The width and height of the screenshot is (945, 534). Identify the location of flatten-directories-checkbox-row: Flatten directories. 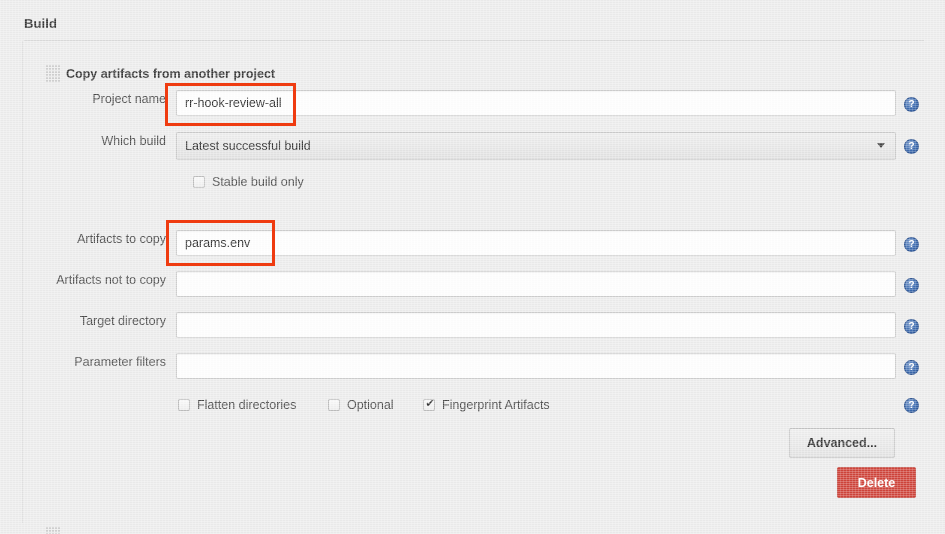
(237, 405).